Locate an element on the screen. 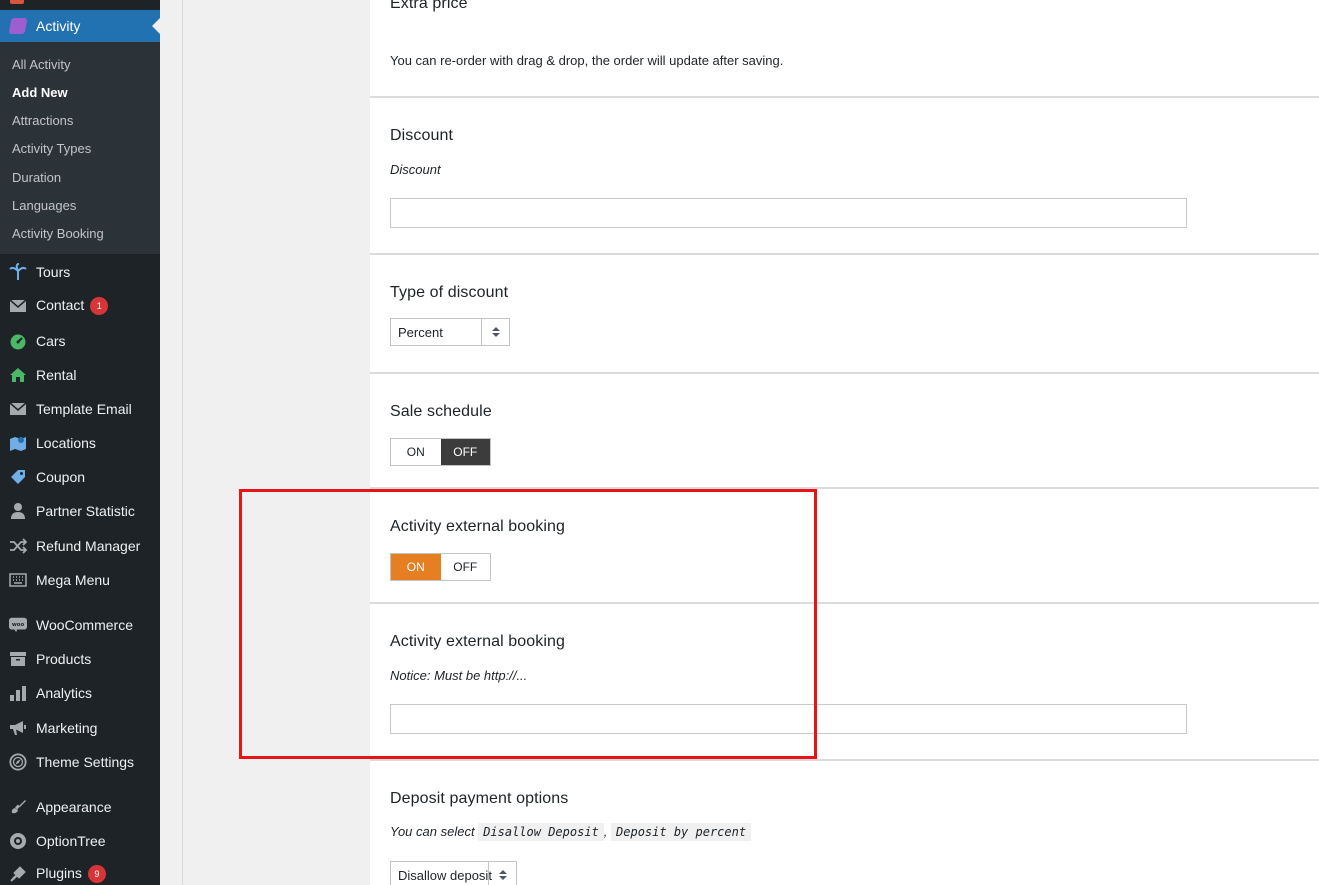  menu-item-label: Mega Menu is located at coordinates (73, 580).